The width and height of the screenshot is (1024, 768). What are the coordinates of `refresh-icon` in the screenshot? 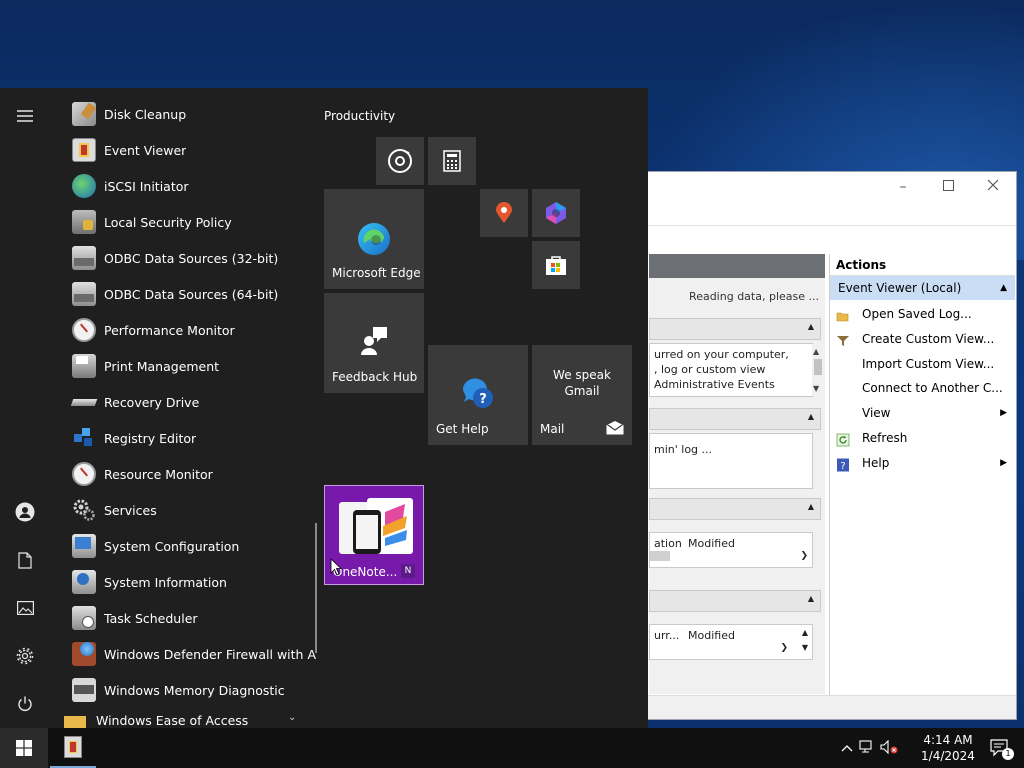 It's located at (843, 439).